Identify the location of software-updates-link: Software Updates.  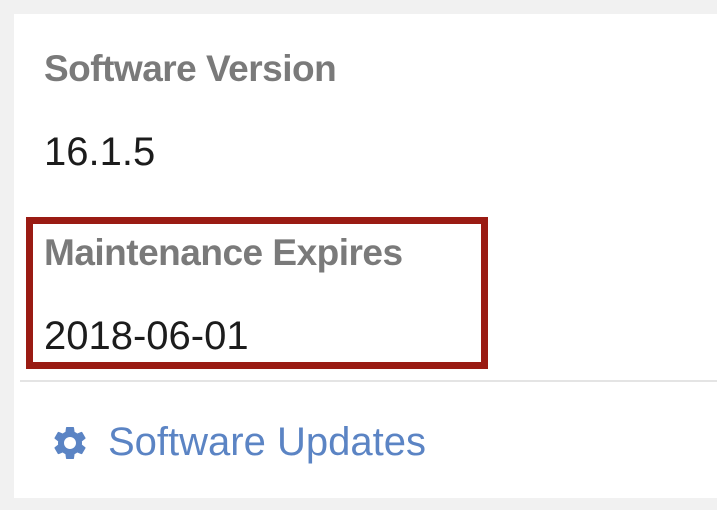
(238, 442).